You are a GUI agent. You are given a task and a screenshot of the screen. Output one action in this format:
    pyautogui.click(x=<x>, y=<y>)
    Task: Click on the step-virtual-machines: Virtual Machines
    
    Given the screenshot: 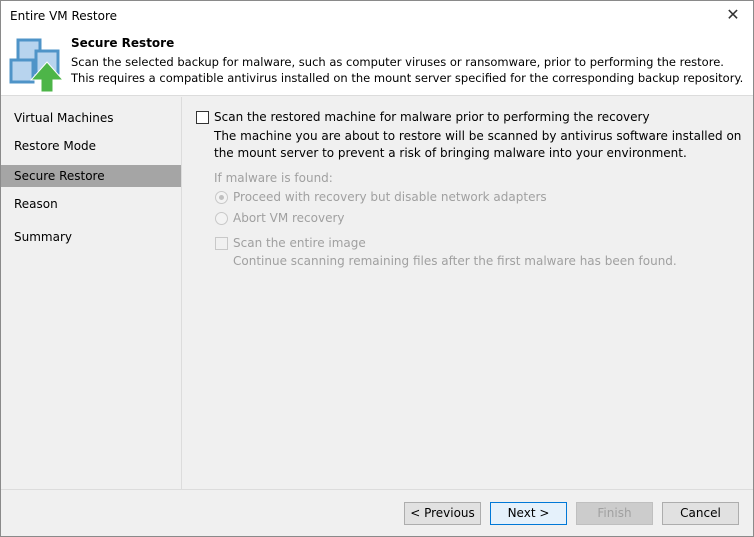 What is the action you would take?
    pyautogui.click(x=91, y=115)
    